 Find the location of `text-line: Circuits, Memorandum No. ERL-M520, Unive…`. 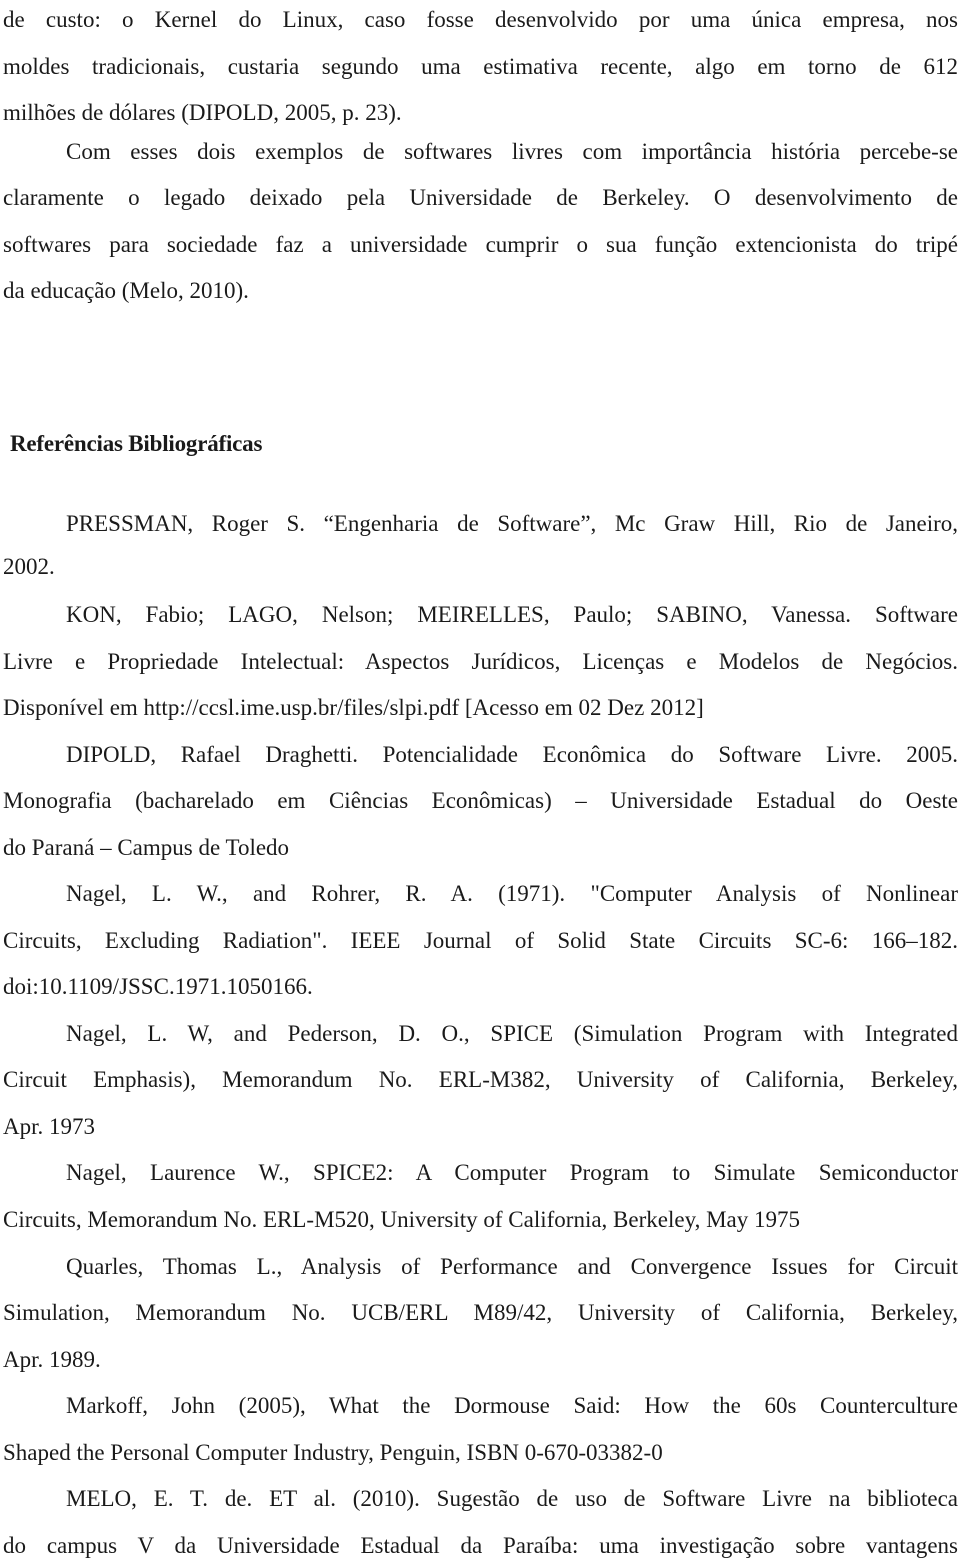

text-line: Circuits, Memorandum No. ERL-M520, Unive… is located at coordinates (401, 1219).